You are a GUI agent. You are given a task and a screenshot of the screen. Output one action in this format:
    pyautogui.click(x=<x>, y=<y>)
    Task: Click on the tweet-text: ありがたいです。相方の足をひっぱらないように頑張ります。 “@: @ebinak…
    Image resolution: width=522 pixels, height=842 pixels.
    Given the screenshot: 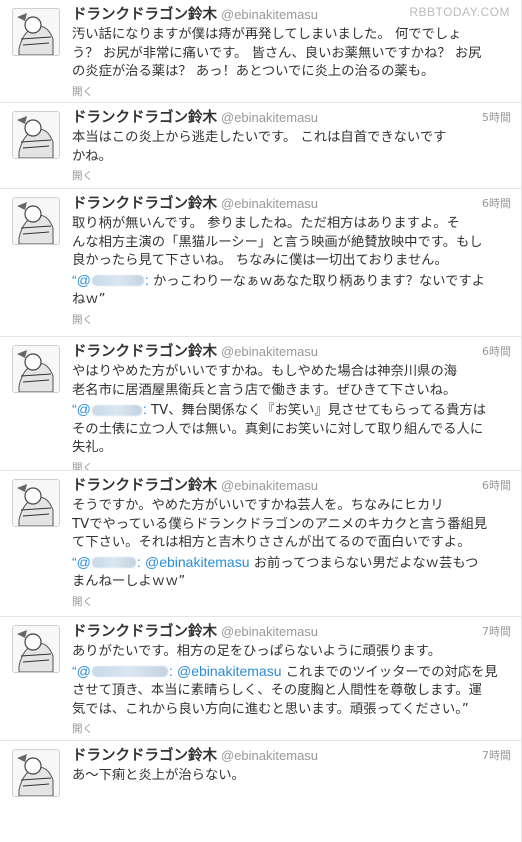 What is the action you would take?
    pyautogui.click(x=285, y=680)
    